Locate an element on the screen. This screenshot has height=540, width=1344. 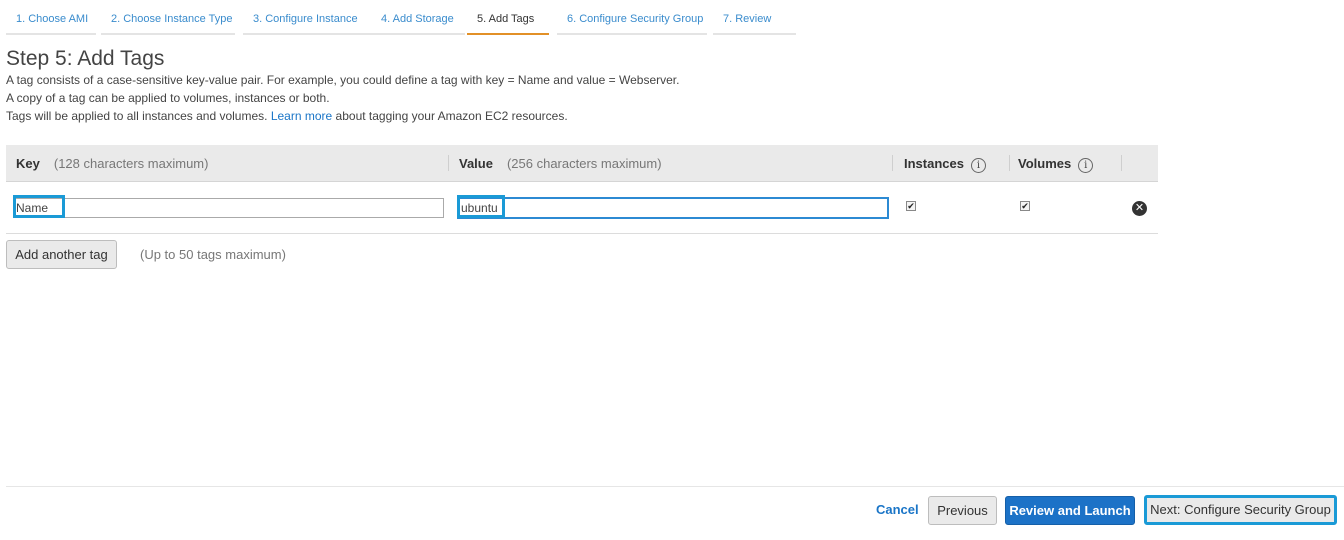
value-column-hint: (256 characters maximum) is located at coordinates (584, 163).